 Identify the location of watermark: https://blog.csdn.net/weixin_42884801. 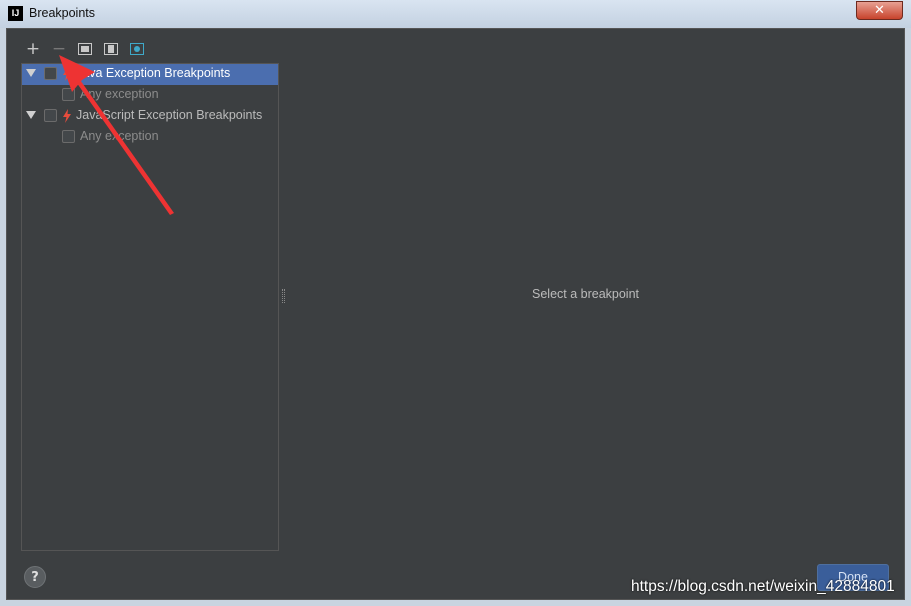
(763, 586).